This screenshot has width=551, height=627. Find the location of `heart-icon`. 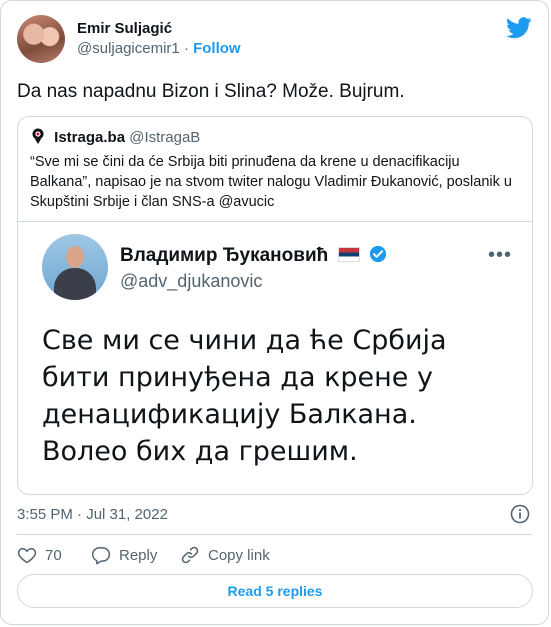

heart-icon is located at coordinates (27, 556).